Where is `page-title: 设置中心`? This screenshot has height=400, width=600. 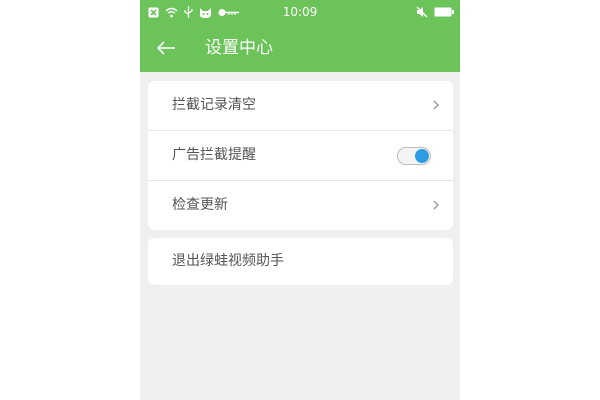 page-title: 设置中心 is located at coordinates (239, 48).